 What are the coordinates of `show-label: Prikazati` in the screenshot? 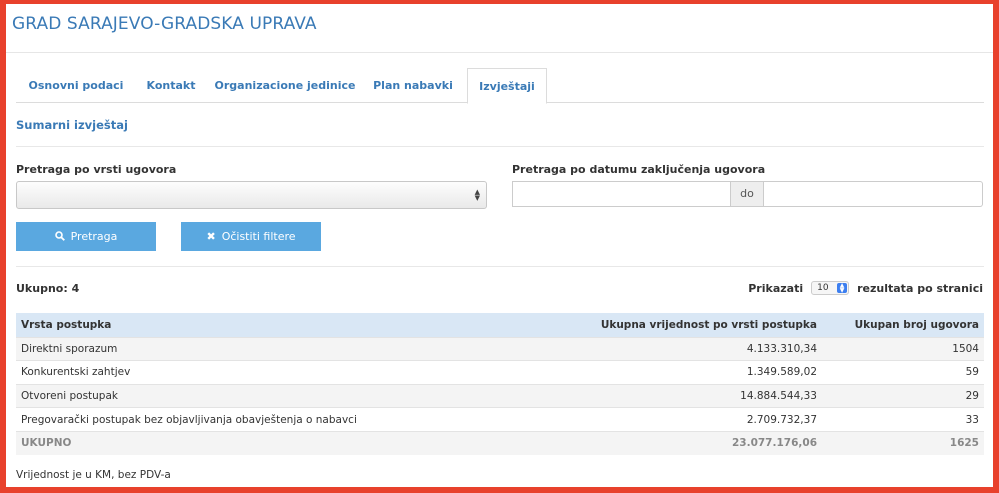 It's located at (776, 288).